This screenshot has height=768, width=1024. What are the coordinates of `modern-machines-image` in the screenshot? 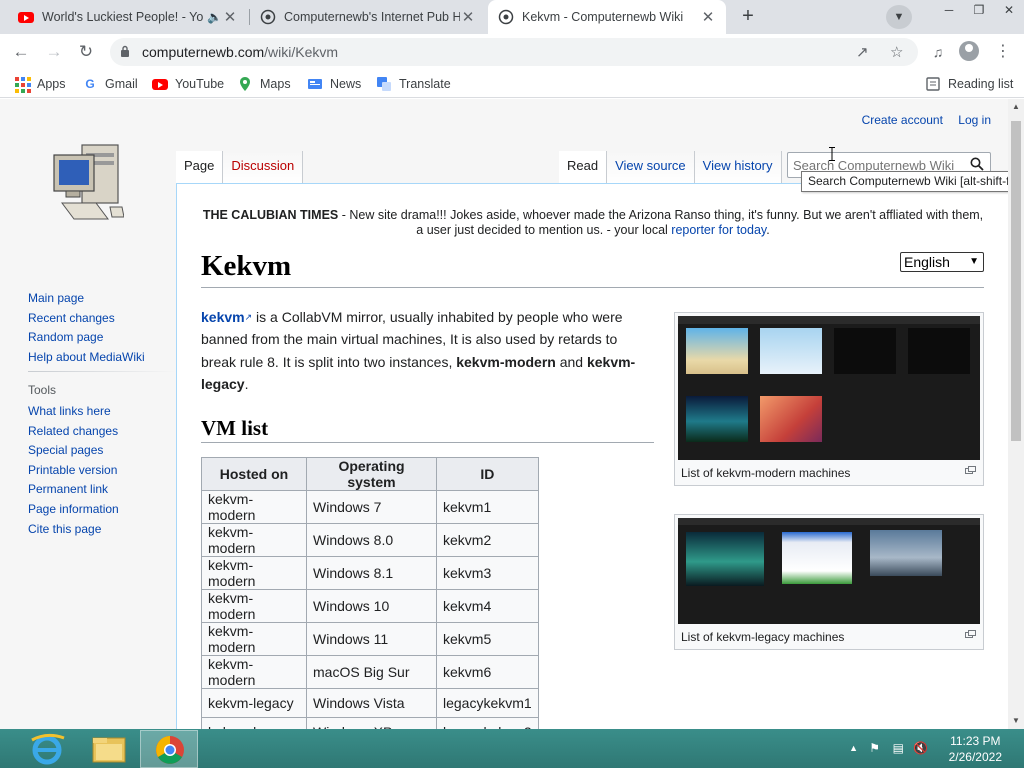 It's located at (829, 388).